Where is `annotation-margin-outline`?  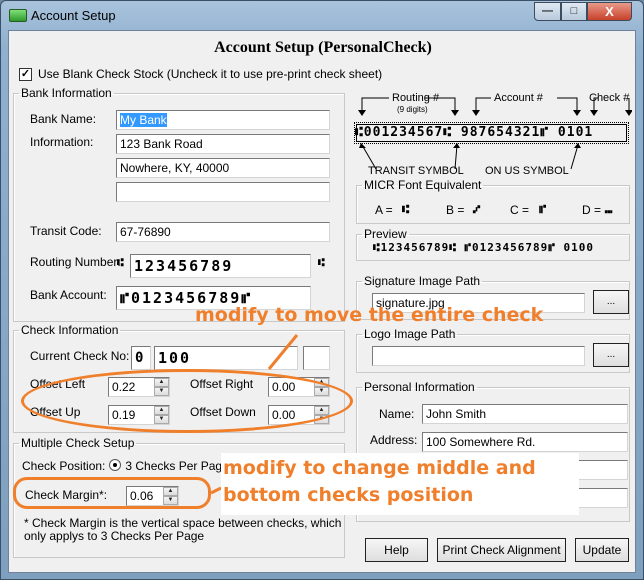 annotation-margin-outline is located at coordinates (112, 493).